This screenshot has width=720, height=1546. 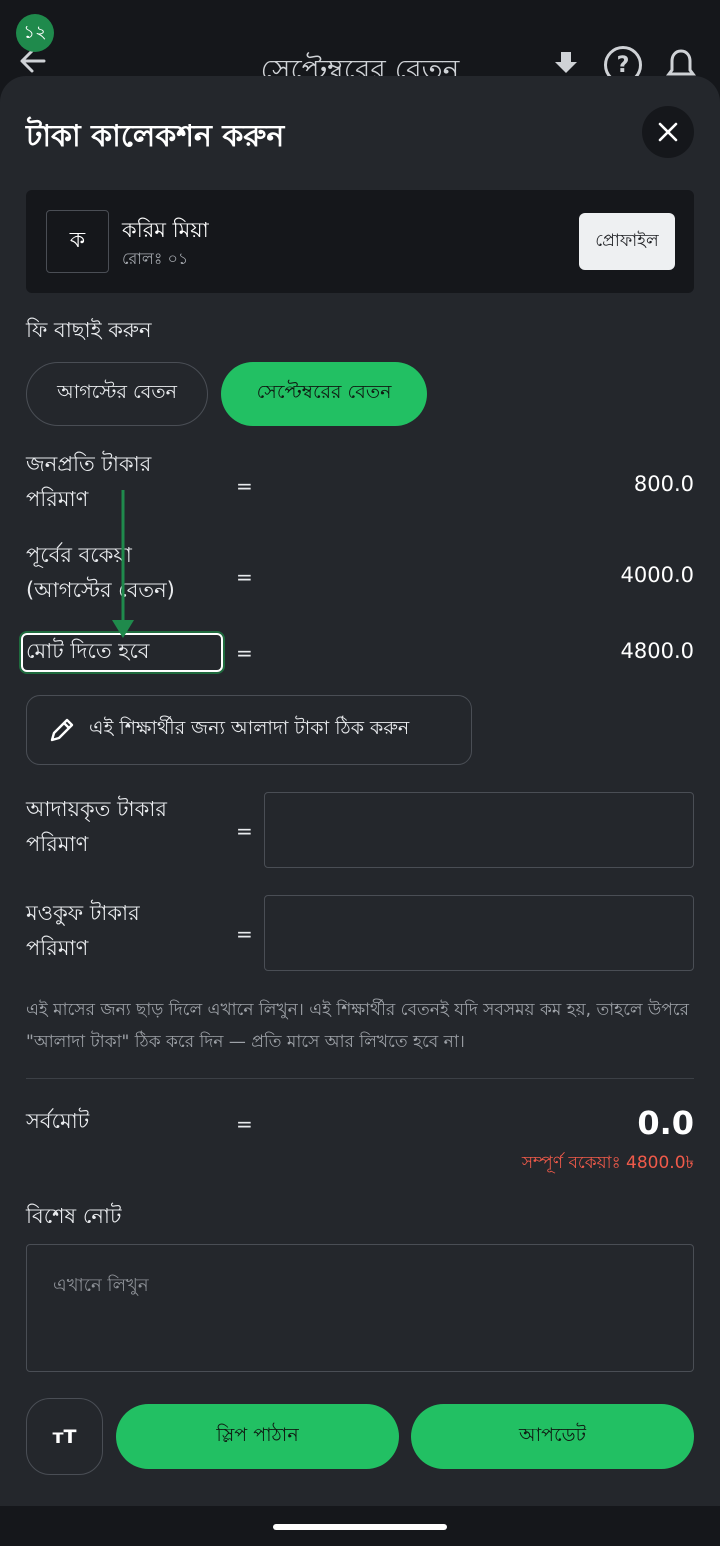 I want to click on divider, so click(x=360, y=1078).